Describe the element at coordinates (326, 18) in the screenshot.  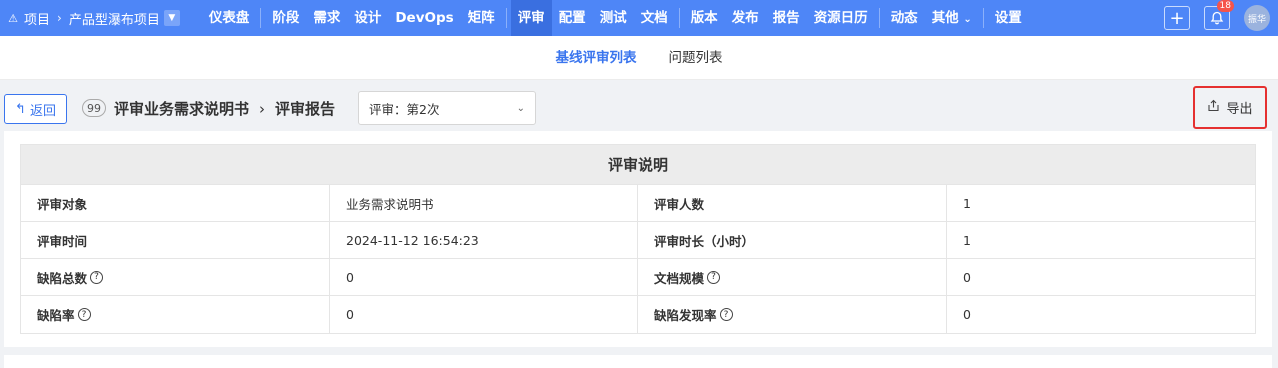
I see `menu-requirement: 需求` at that location.